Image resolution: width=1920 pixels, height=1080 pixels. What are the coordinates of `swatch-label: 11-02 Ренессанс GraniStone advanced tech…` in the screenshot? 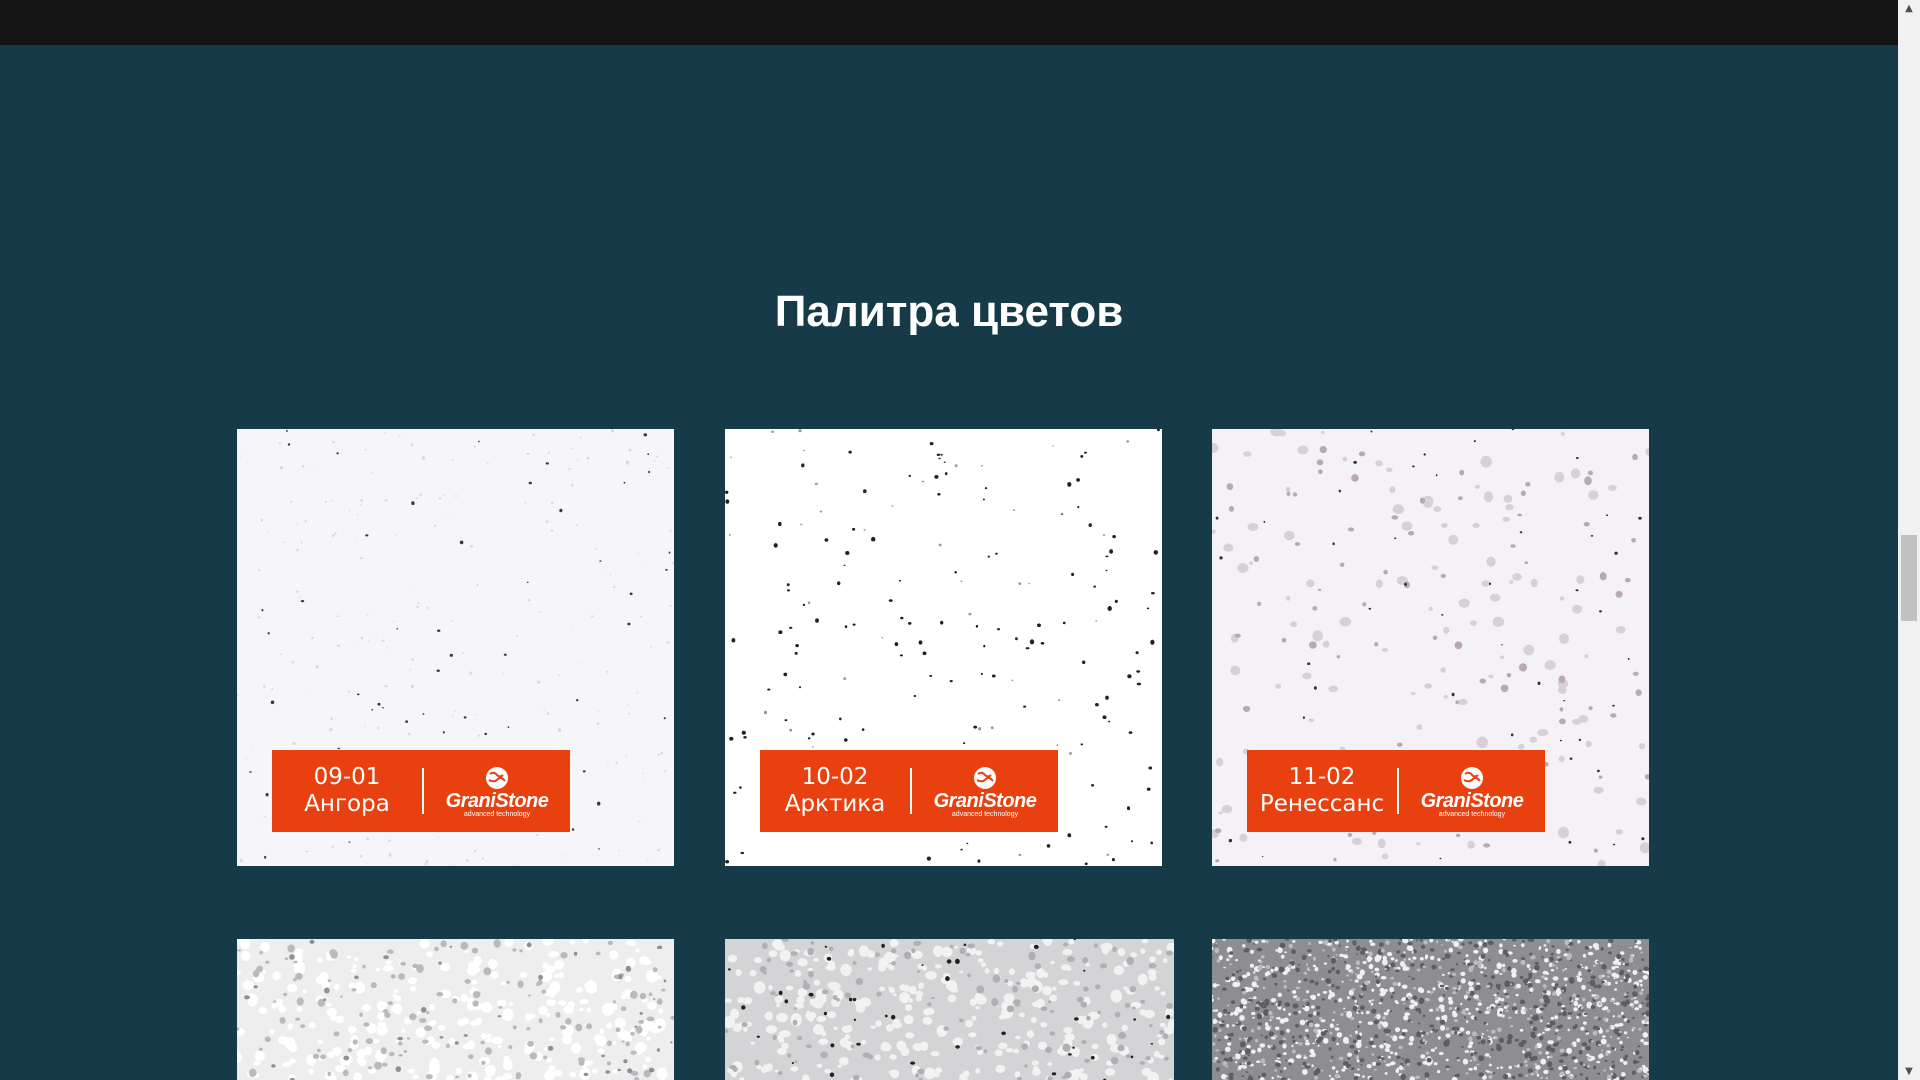 It's located at (1396, 791).